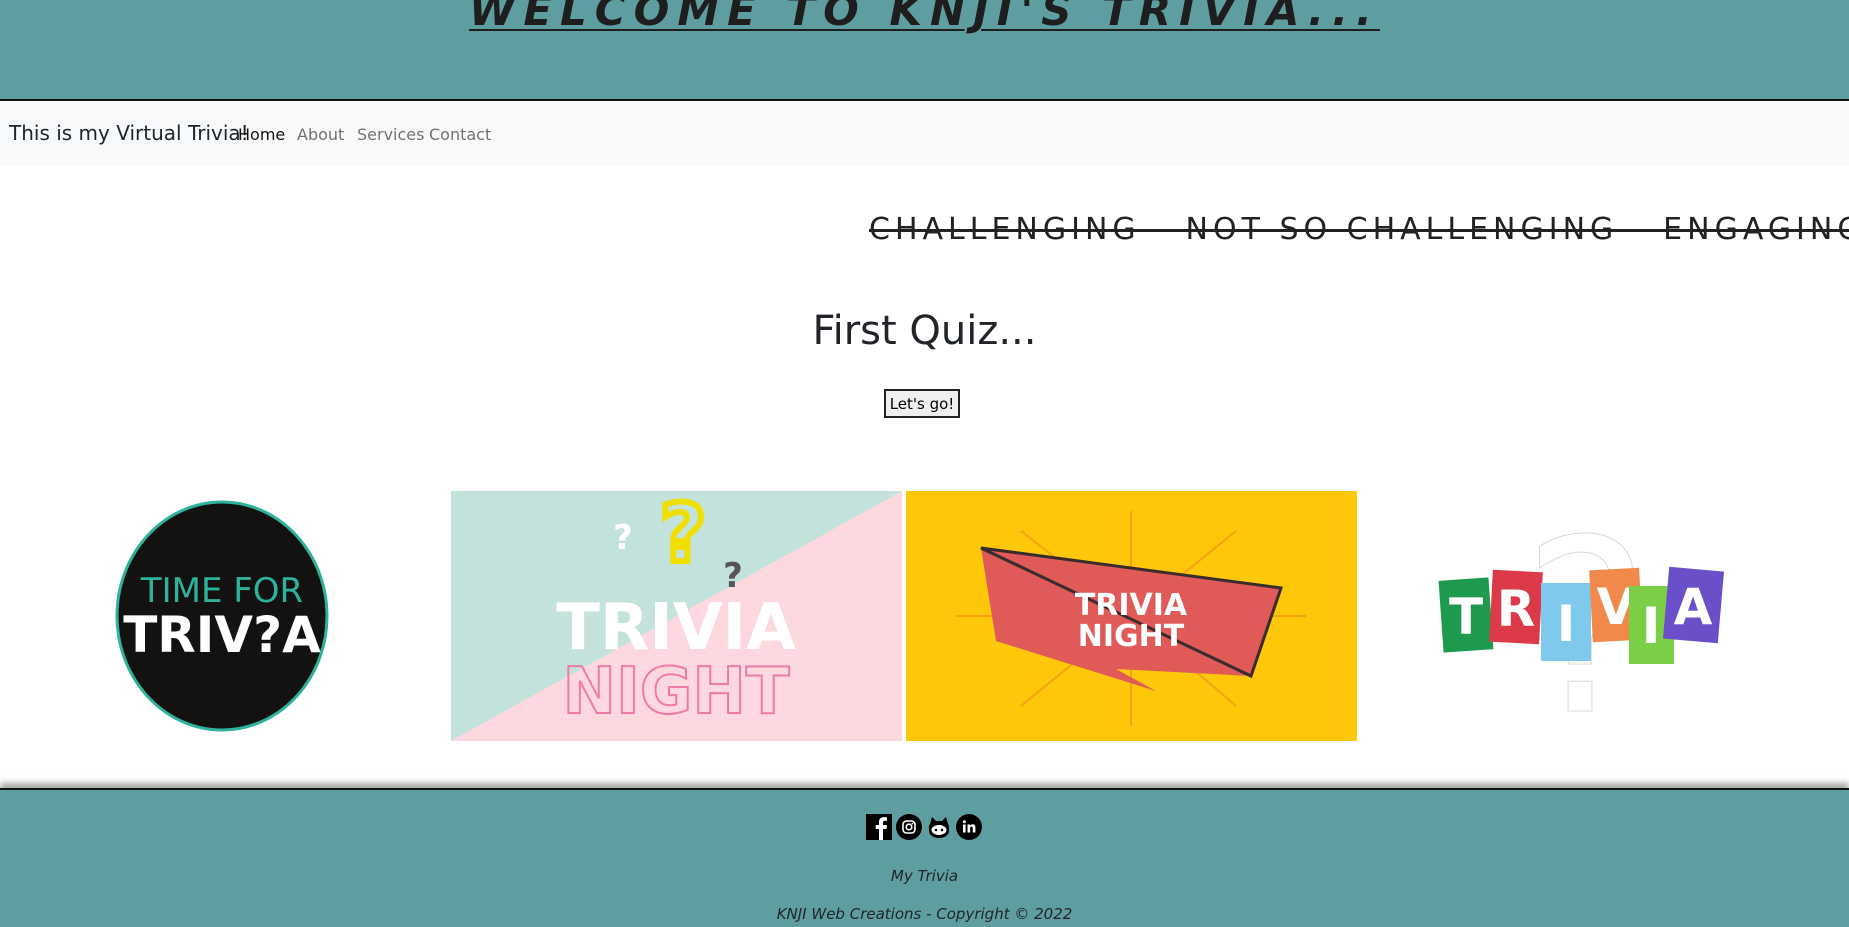  What do you see at coordinates (909, 827) in the screenshot?
I see `instagram-icon` at bounding box center [909, 827].